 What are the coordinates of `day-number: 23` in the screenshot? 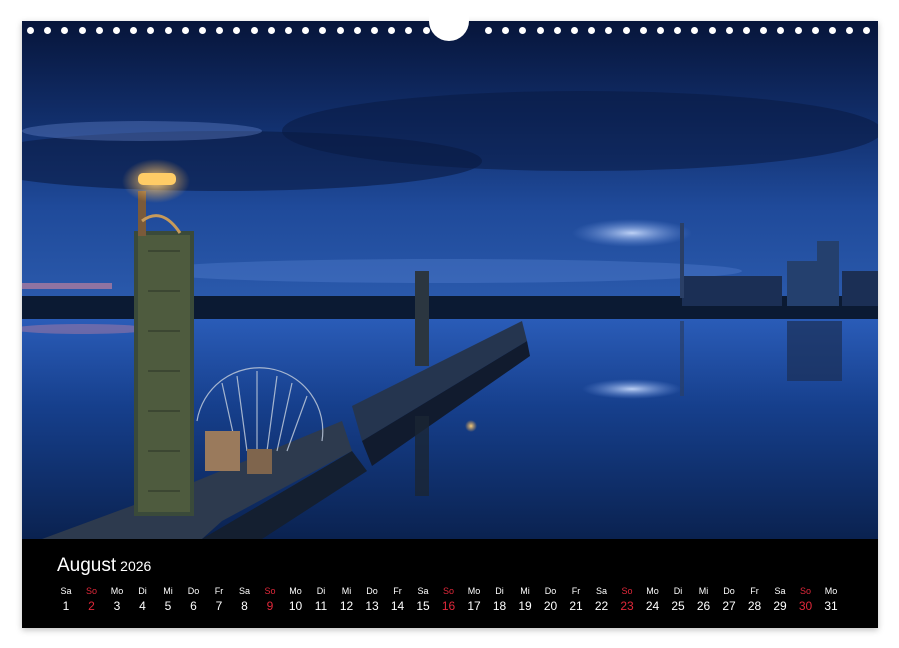 It's located at (627, 606).